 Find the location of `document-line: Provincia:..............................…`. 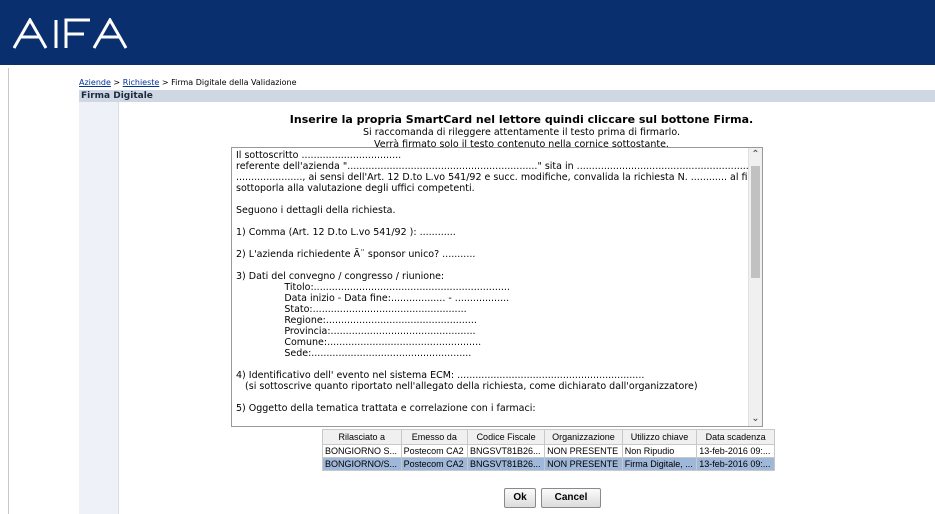

document-line: Provincia:..............................… is located at coordinates (356, 331).